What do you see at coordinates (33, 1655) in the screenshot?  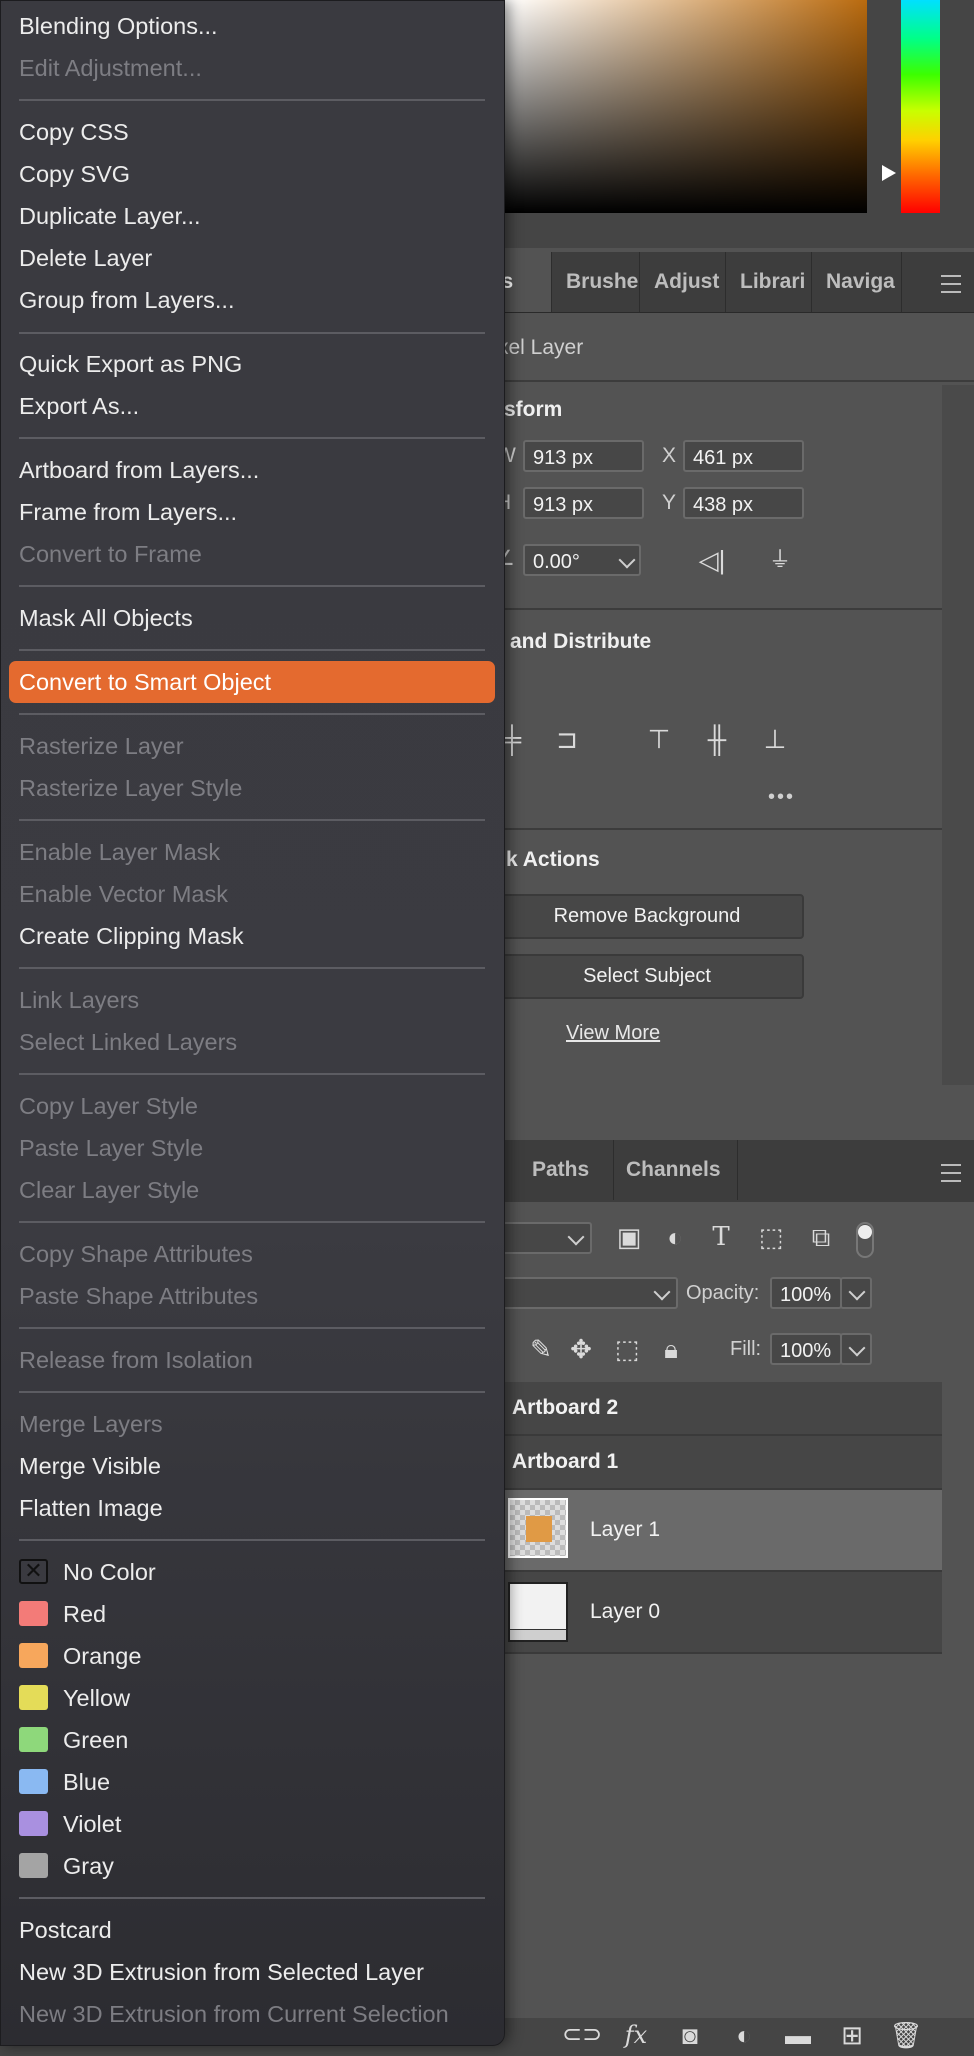 I see `orange-swatch` at bounding box center [33, 1655].